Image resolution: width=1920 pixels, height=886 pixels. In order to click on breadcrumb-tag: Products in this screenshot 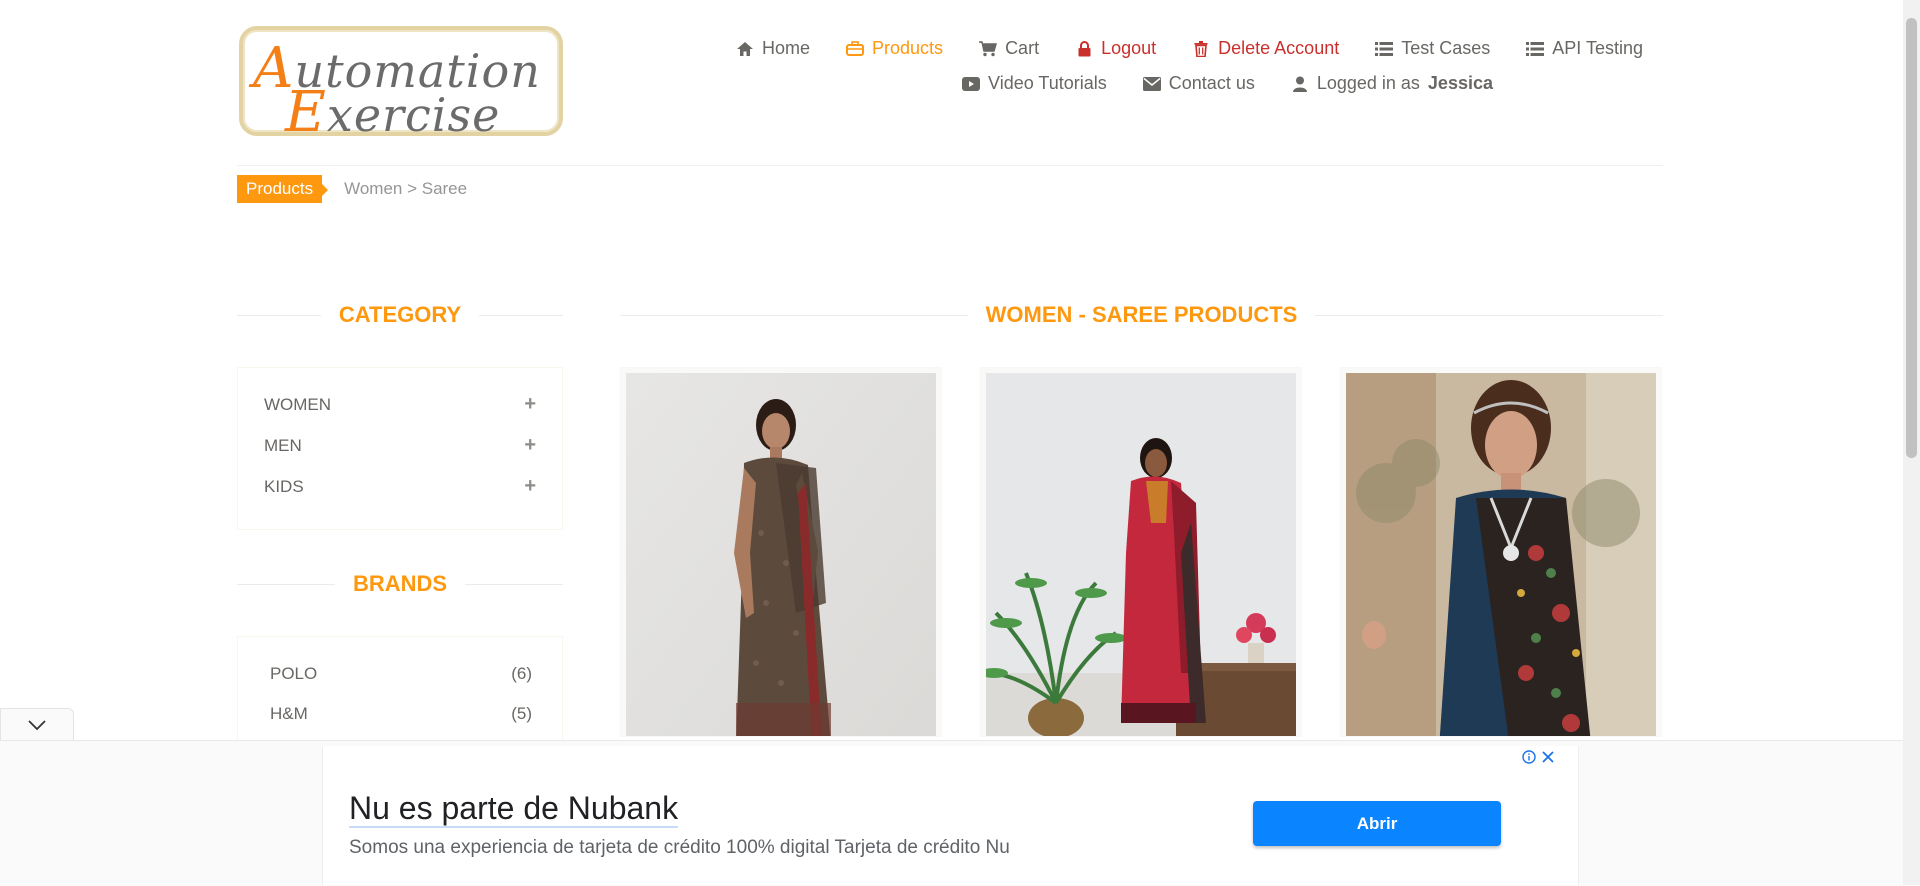, I will do `click(283, 189)`.